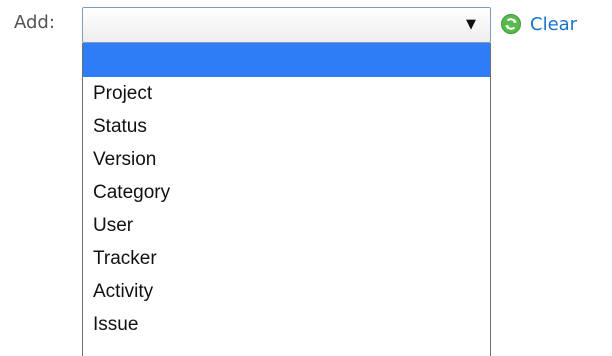 This screenshot has width=612, height=356. Describe the element at coordinates (286, 225) in the screenshot. I see `filter-option-user: User` at that location.